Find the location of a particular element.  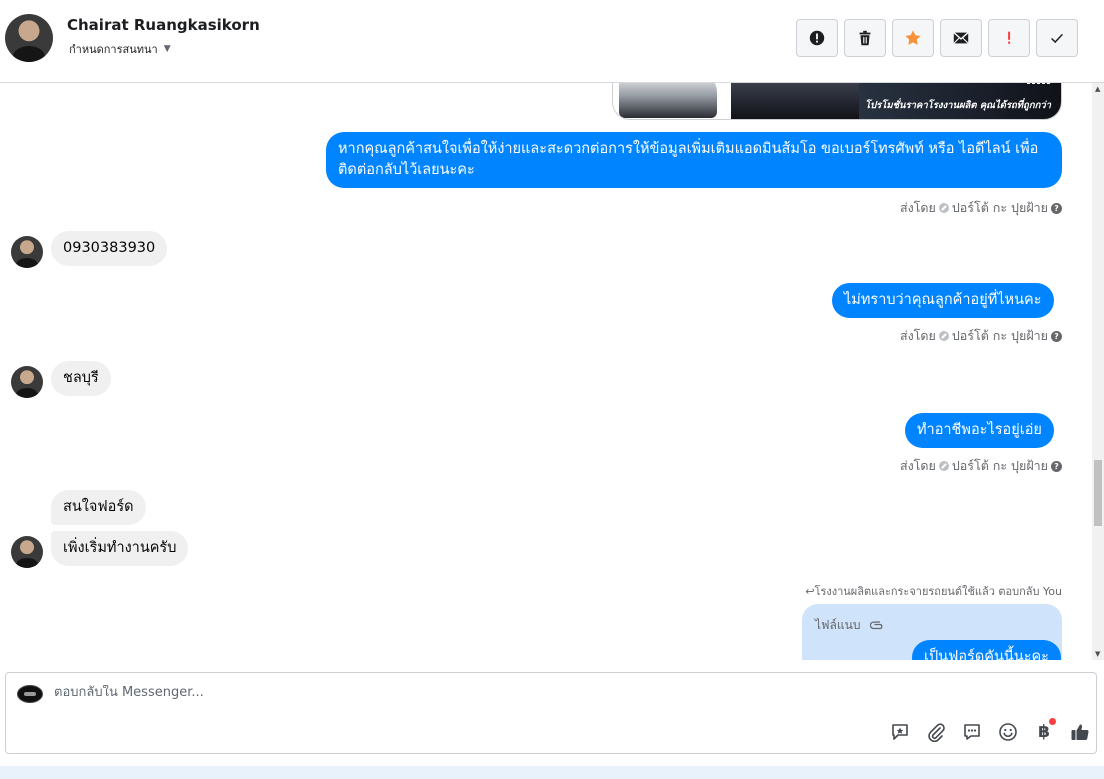

action-toolbar is located at coordinates (937, 38).